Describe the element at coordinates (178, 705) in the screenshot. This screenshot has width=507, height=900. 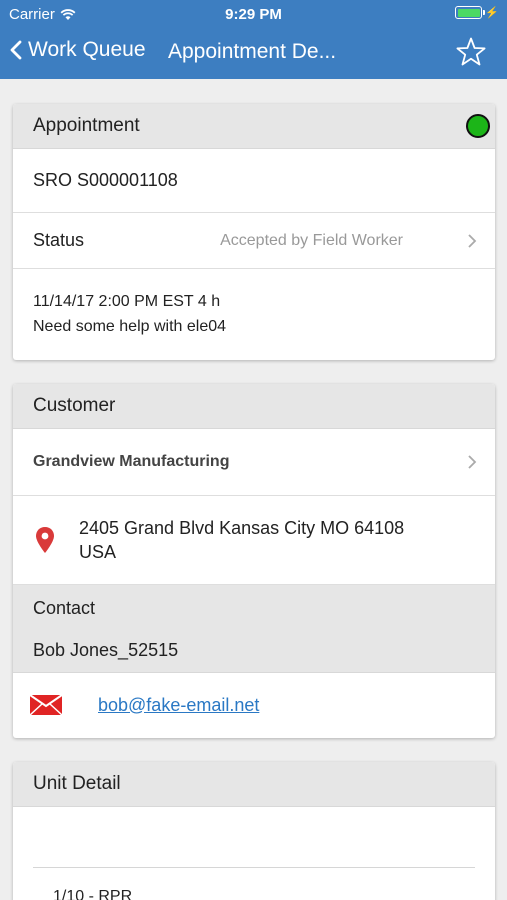
I see `email-link: bob@fake-email.net` at that location.